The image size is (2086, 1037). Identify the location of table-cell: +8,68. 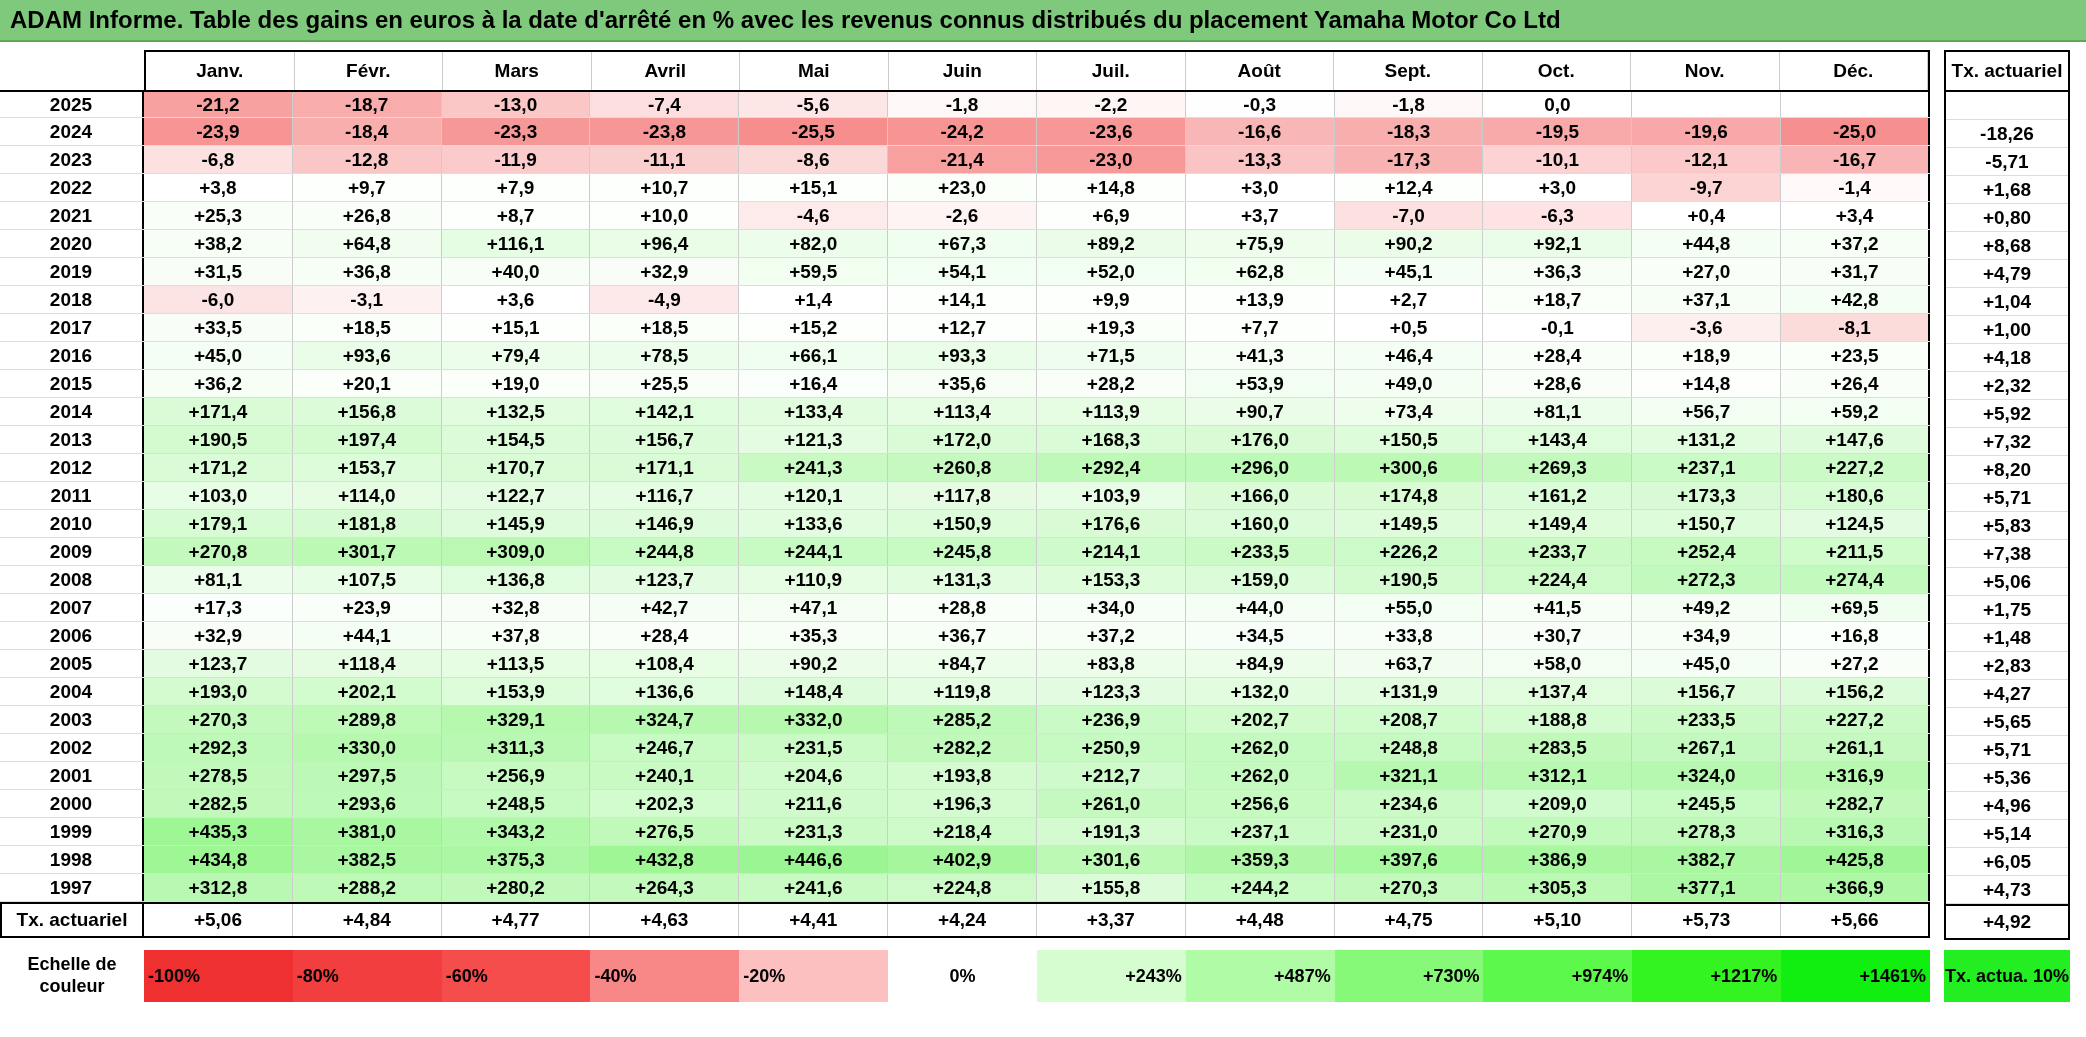
(2007, 246).